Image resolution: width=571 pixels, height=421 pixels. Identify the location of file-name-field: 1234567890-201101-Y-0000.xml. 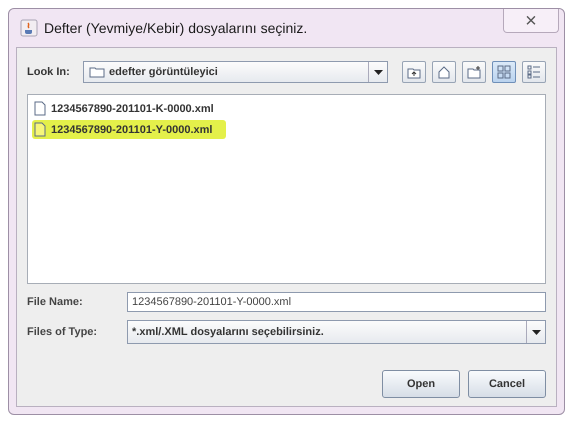
(336, 302).